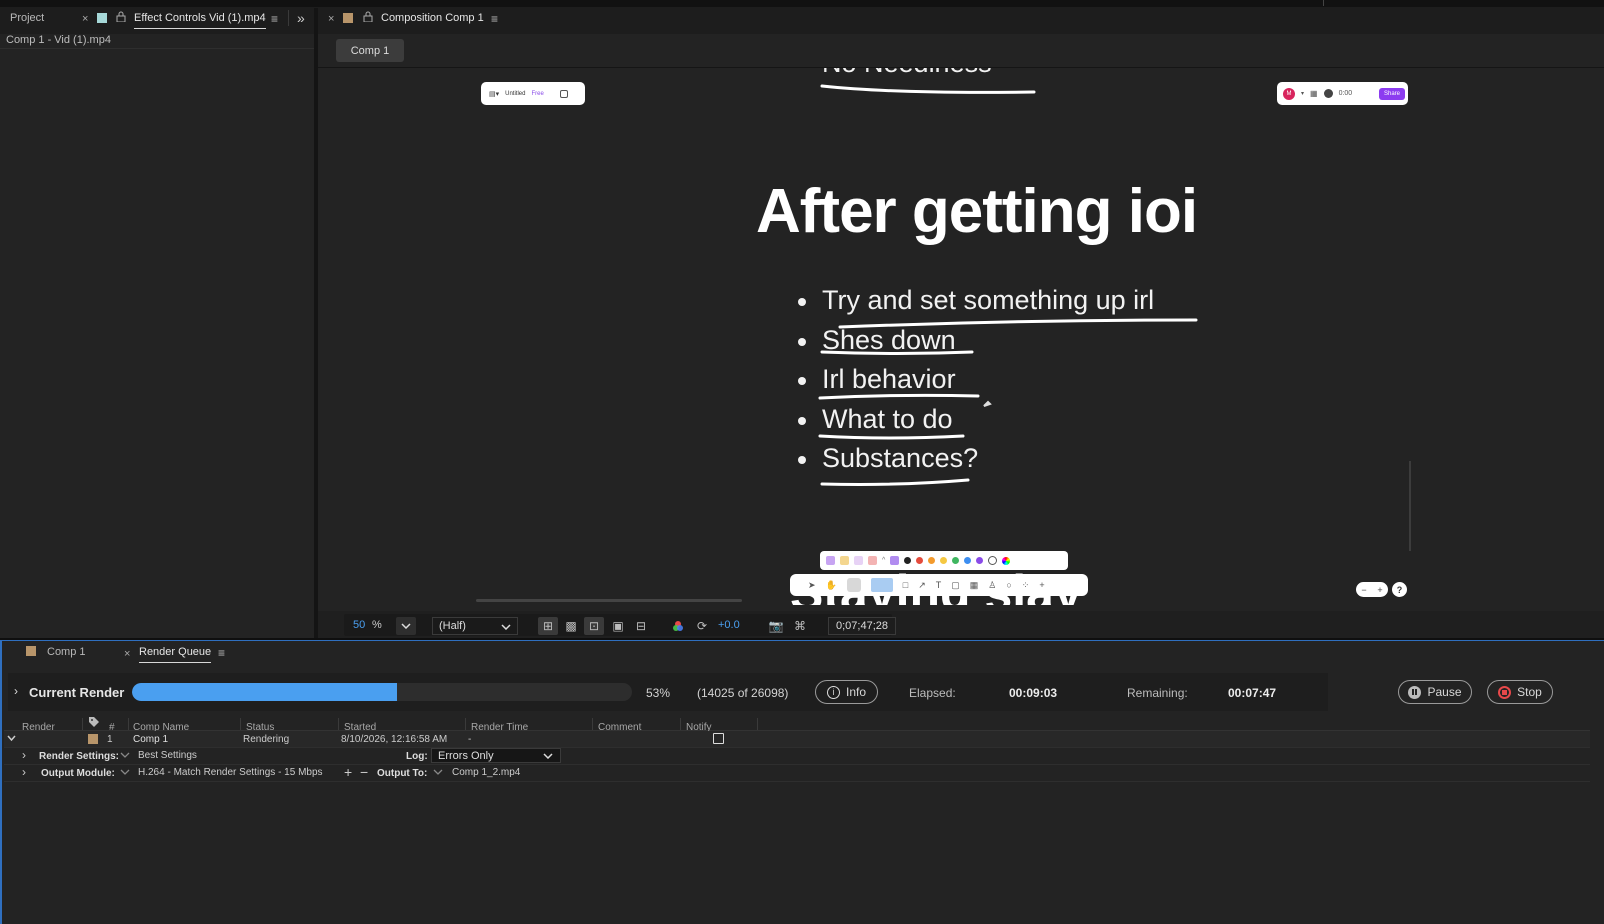 This screenshot has width=1604, height=924. Describe the element at coordinates (125, 773) in the screenshot. I see `output-module-chevron-icon` at that location.